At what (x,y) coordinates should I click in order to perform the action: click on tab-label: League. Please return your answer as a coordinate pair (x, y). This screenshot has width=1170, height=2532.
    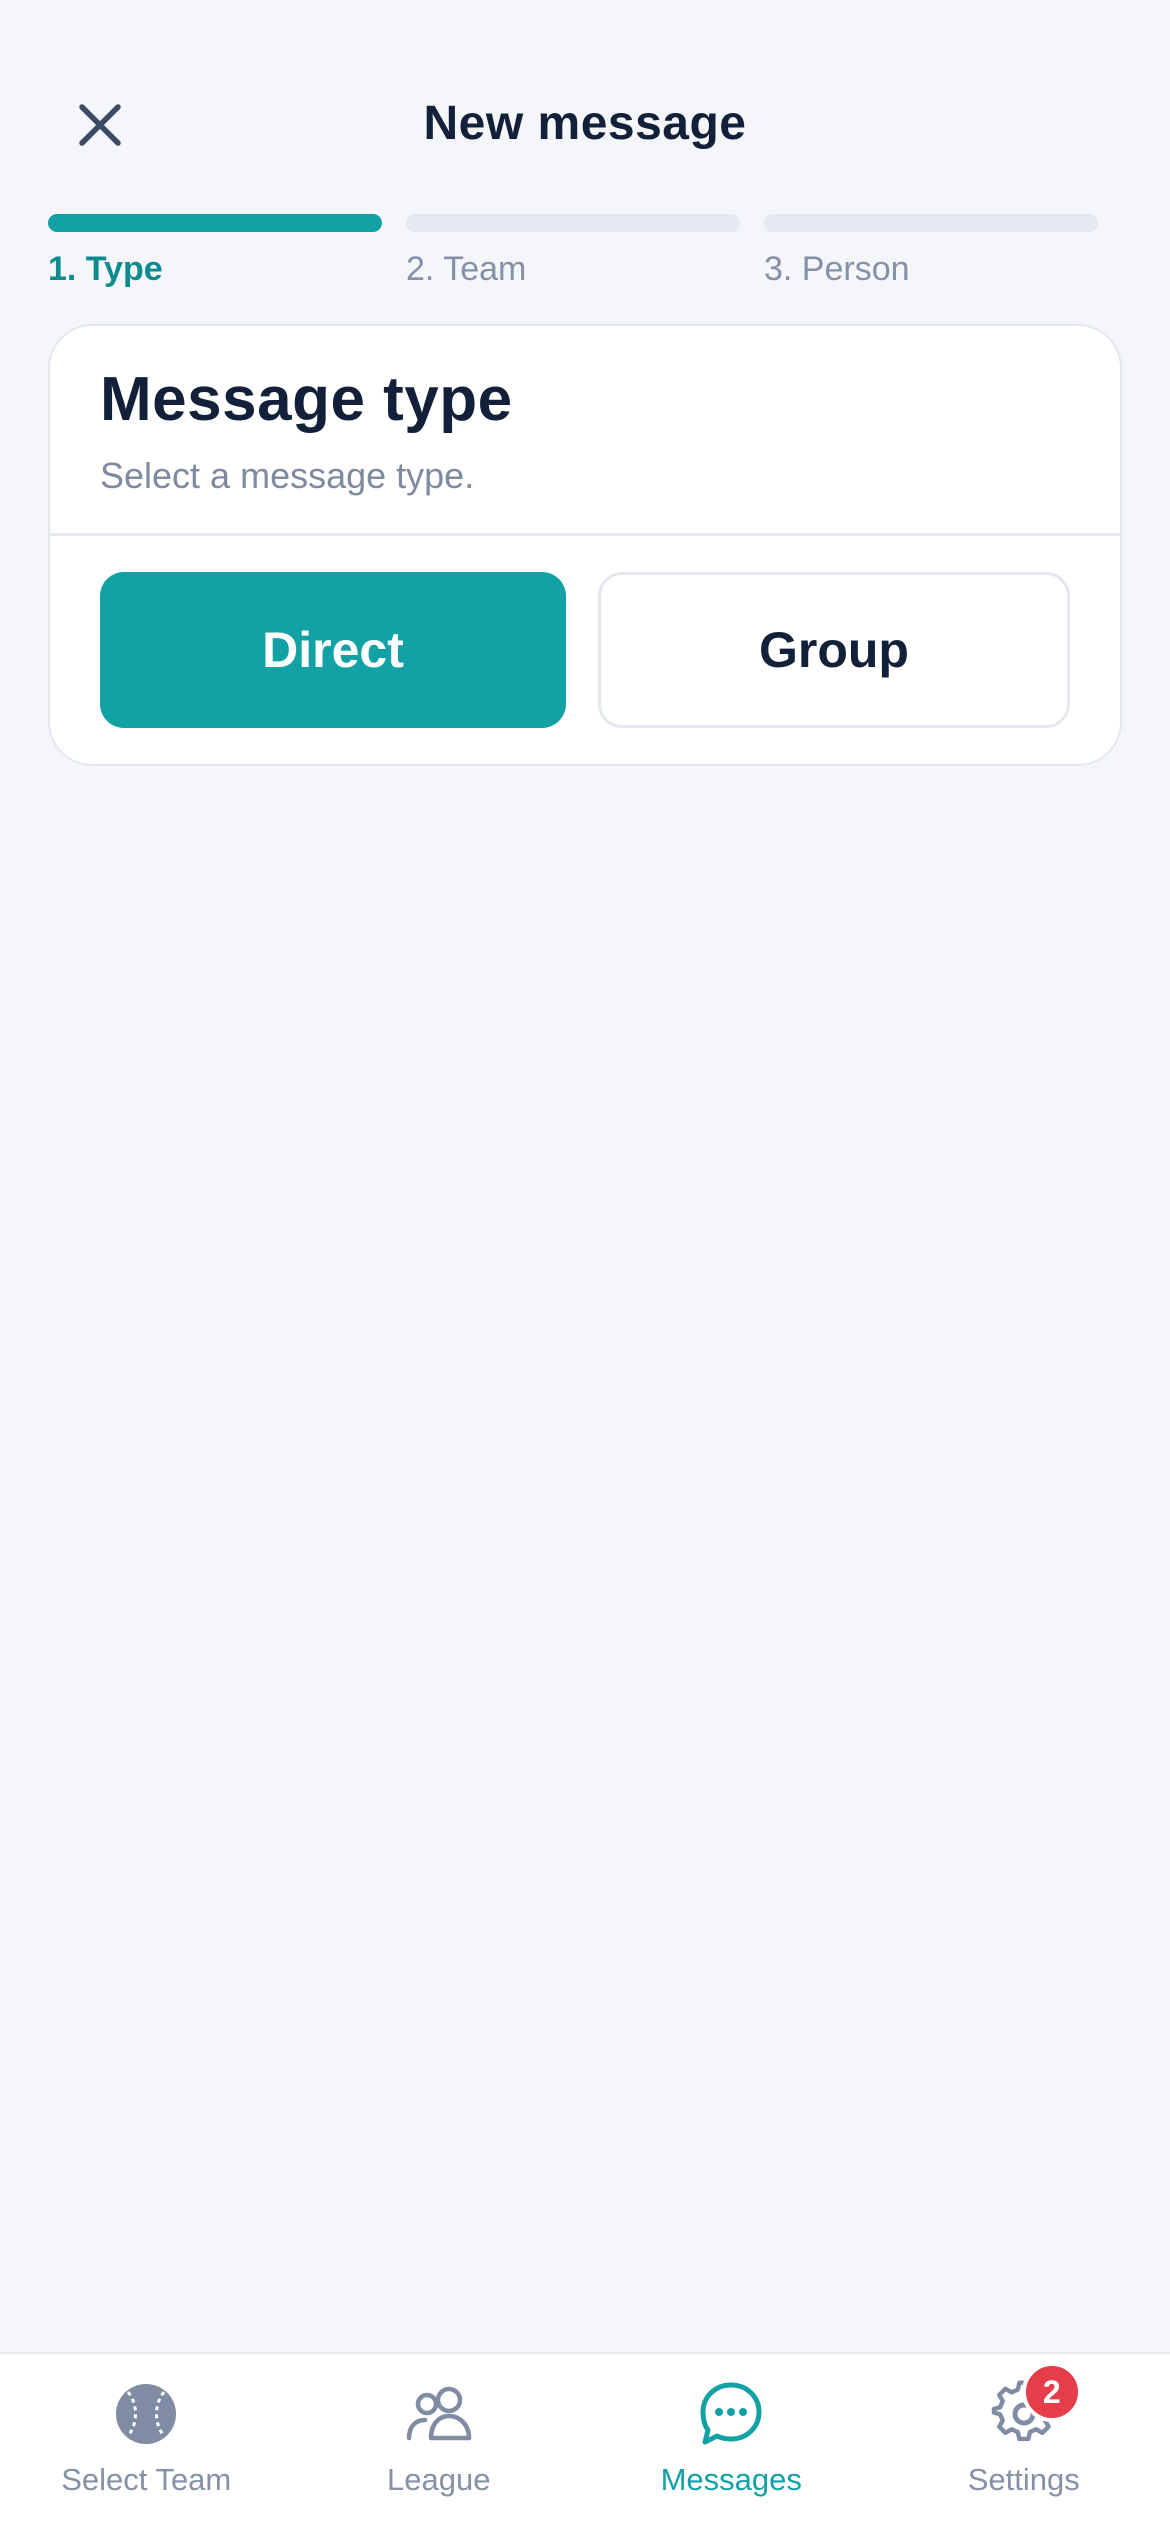
    Looking at the image, I should click on (439, 2479).